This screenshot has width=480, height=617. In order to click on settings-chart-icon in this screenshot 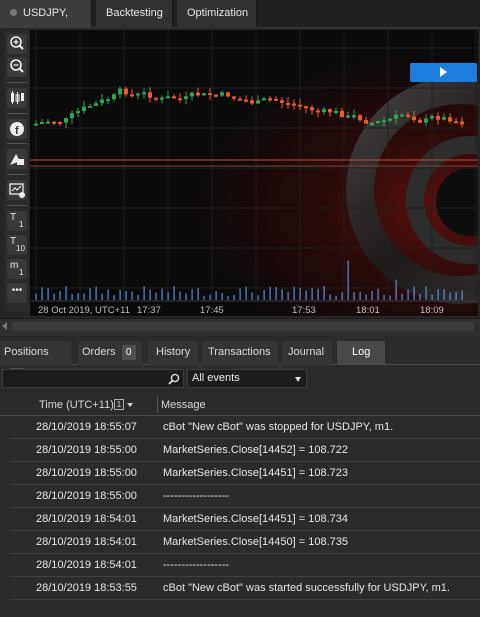, I will do `click(17, 190)`.